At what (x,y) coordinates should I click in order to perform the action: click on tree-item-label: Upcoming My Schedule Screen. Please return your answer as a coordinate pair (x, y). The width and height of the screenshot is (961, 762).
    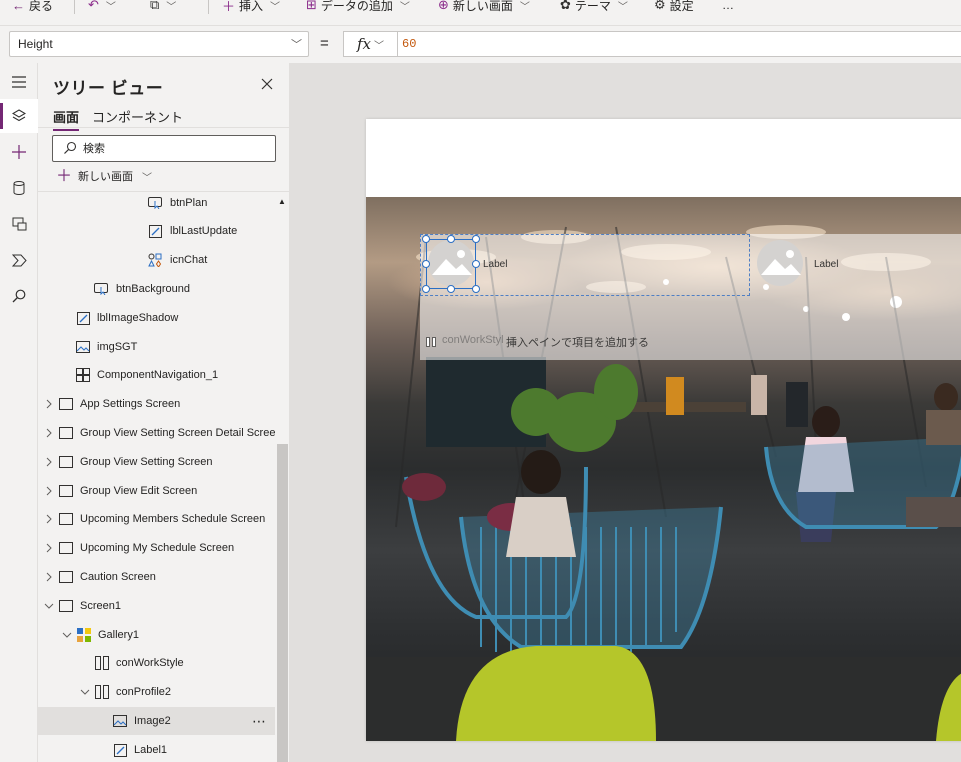
    Looking at the image, I should click on (157, 548).